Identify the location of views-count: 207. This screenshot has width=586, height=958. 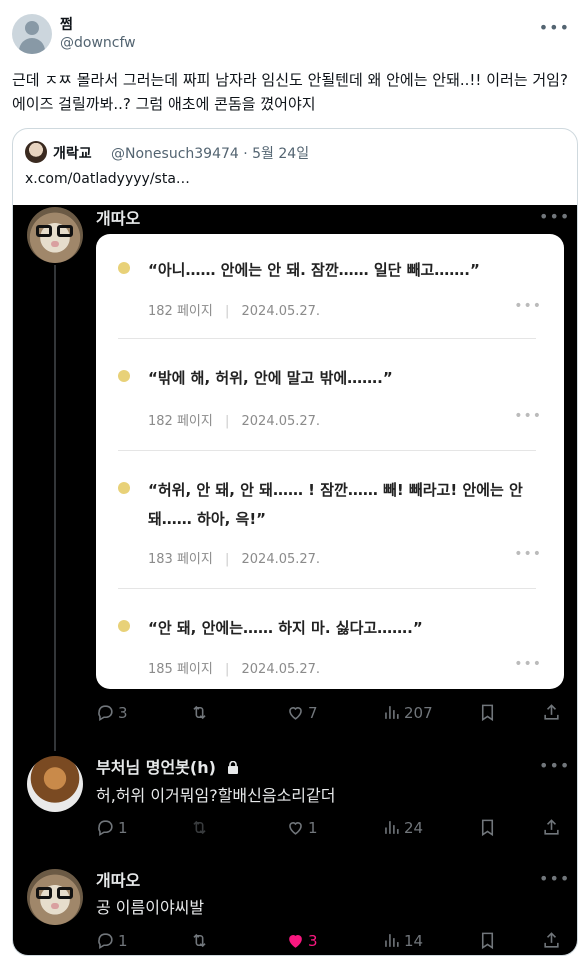
(418, 712).